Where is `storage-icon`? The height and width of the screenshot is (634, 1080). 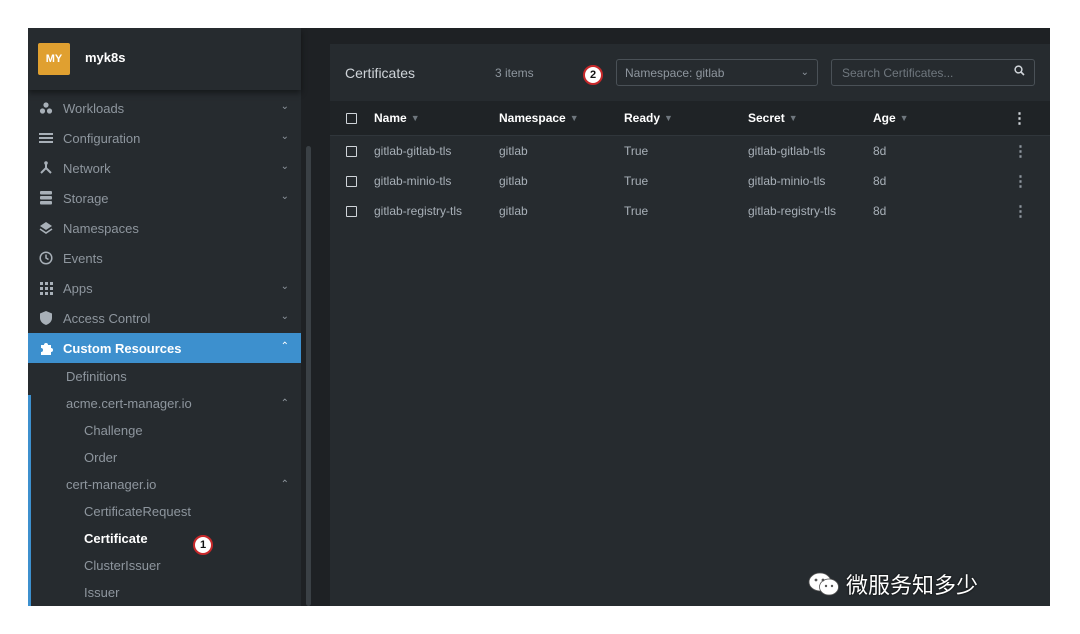 storage-icon is located at coordinates (46, 198).